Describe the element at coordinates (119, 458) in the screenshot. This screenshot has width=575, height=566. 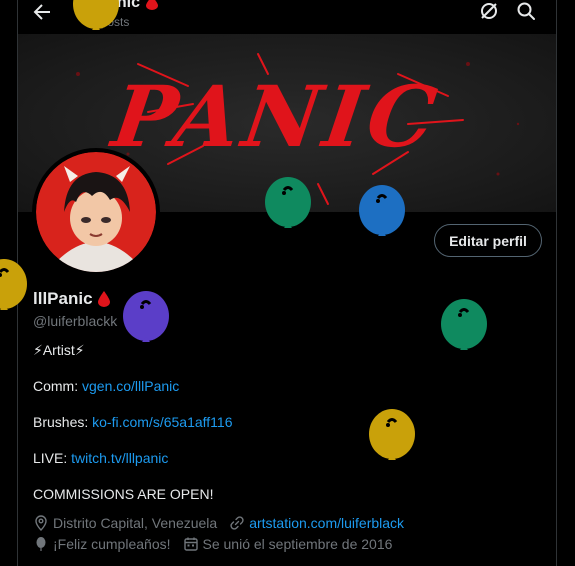
I see `twitch-link: twitch.tv/lllpanic` at that location.